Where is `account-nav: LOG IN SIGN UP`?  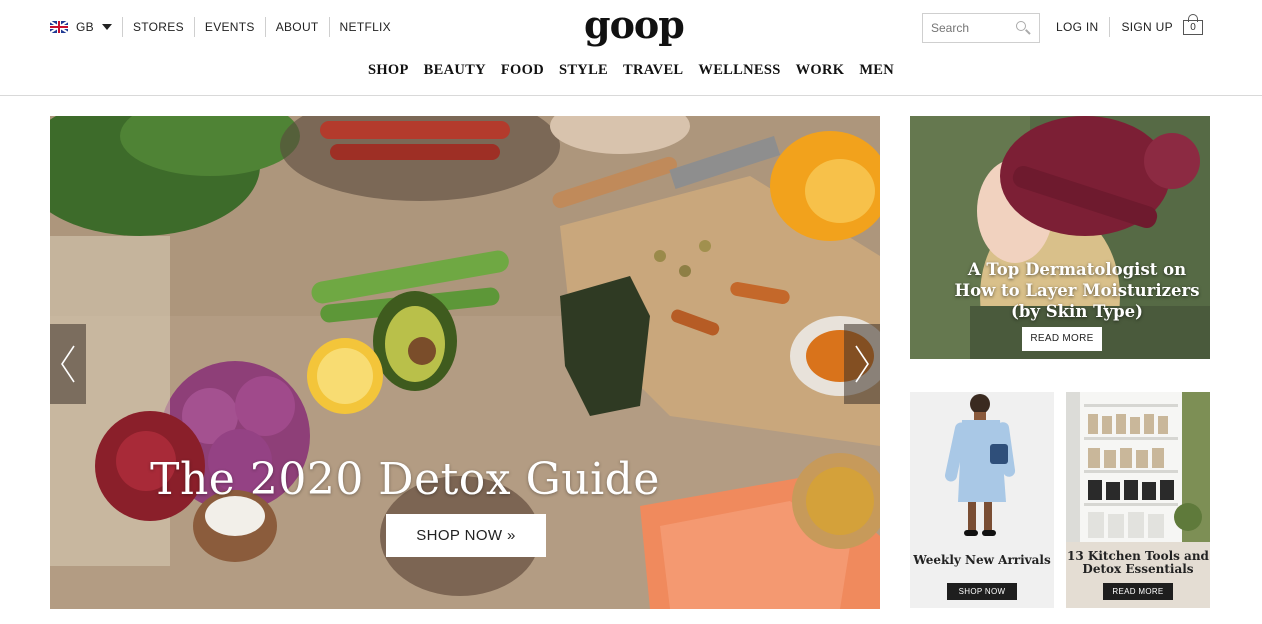
account-nav: LOG IN SIGN UP is located at coordinates (1120, 27).